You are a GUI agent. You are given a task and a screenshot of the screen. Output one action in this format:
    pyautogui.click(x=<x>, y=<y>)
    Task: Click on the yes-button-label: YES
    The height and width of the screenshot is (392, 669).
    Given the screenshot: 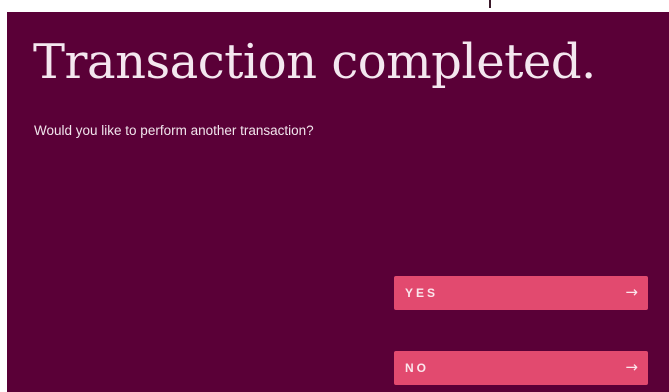 What is the action you would take?
    pyautogui.click(x=422, y=293)
    